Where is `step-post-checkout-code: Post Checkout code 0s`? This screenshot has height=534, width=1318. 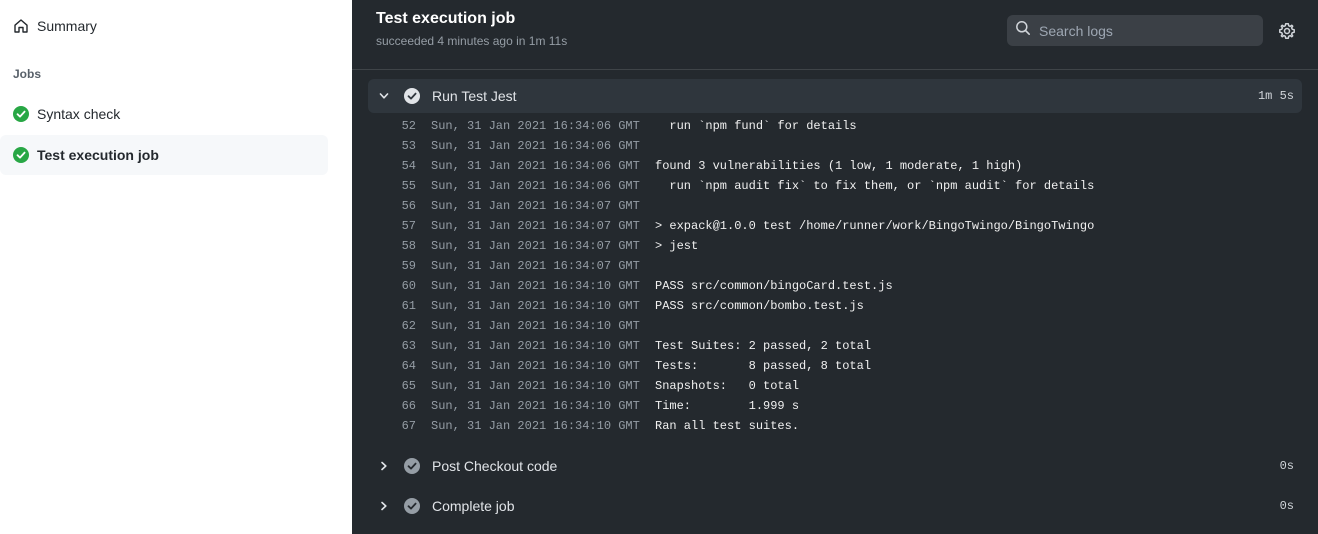
step-post-checkout-code: Post Checkout code 0s is located at coordinates (835, 466).